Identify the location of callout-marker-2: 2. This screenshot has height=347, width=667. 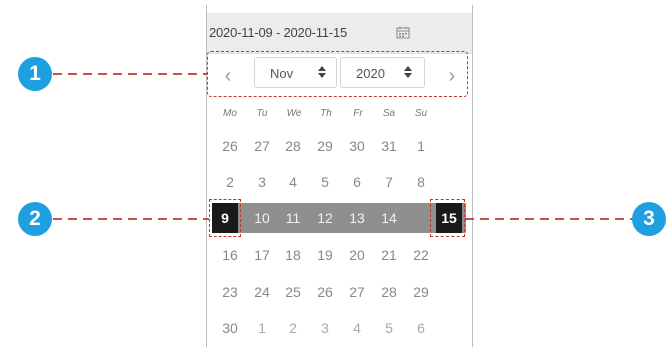
(35, 219).